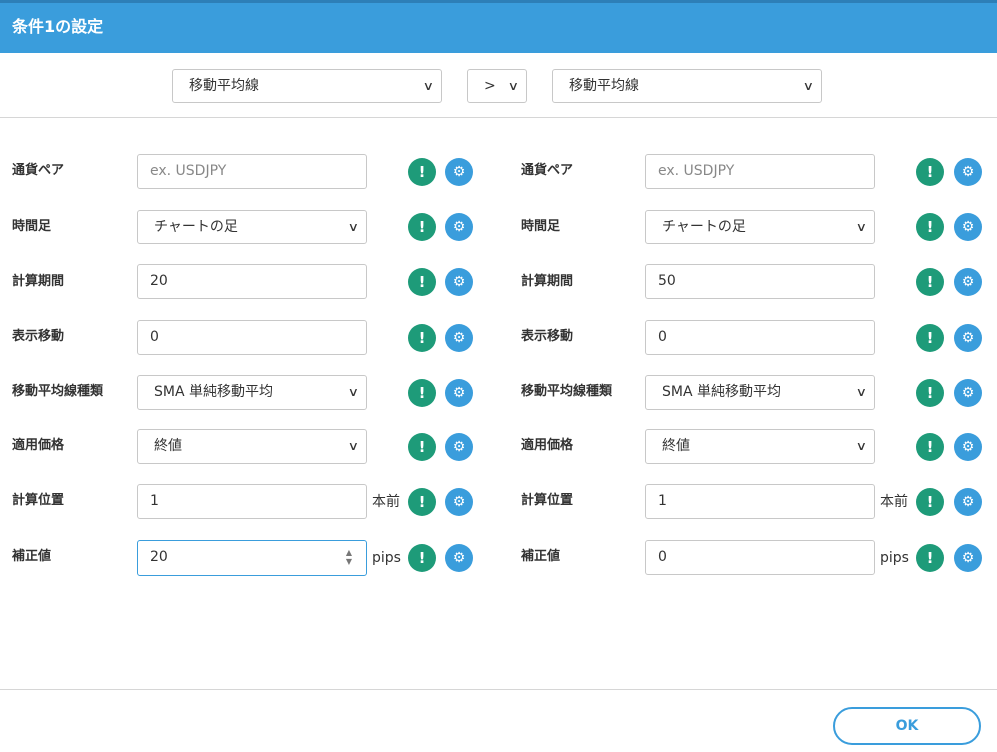 The image size is (997, 752). What do you see at coordinates (422, 338) in the screenshot?
I see `left-shift-info-icon: !` at bounding box center [422, 338].